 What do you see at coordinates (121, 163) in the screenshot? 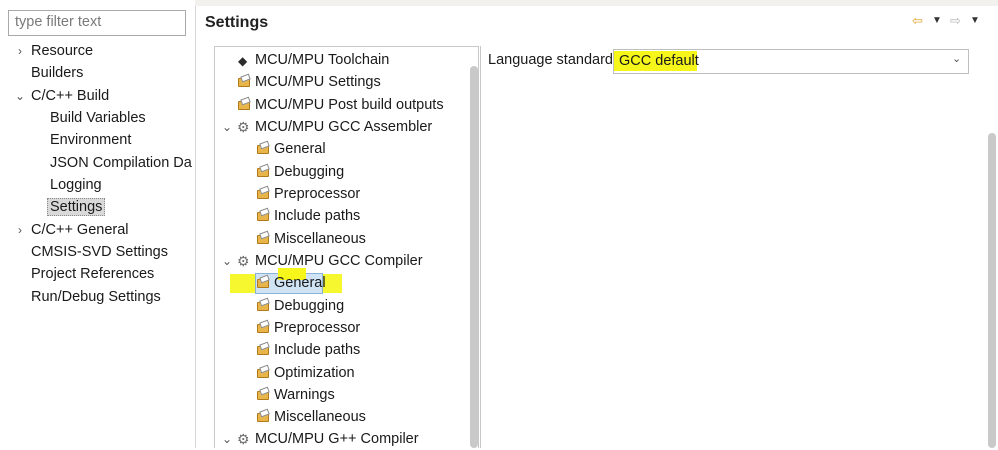
I see `nav-item-json-compilation: JSON Compilation Da` at bounding box center [121, 163].